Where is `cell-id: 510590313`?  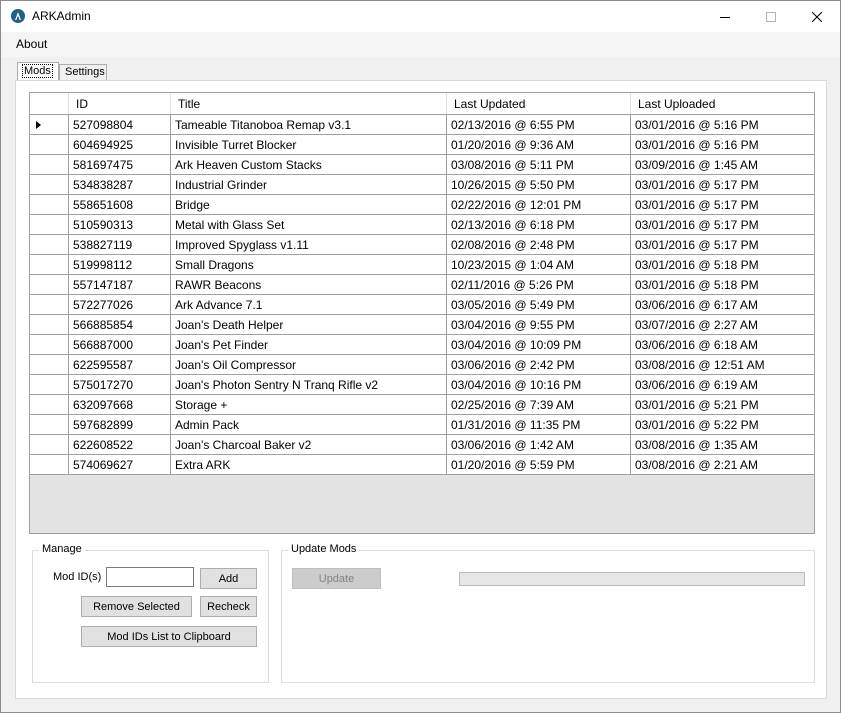 cell-id: 510590313 is located at coordinates (120, 224).